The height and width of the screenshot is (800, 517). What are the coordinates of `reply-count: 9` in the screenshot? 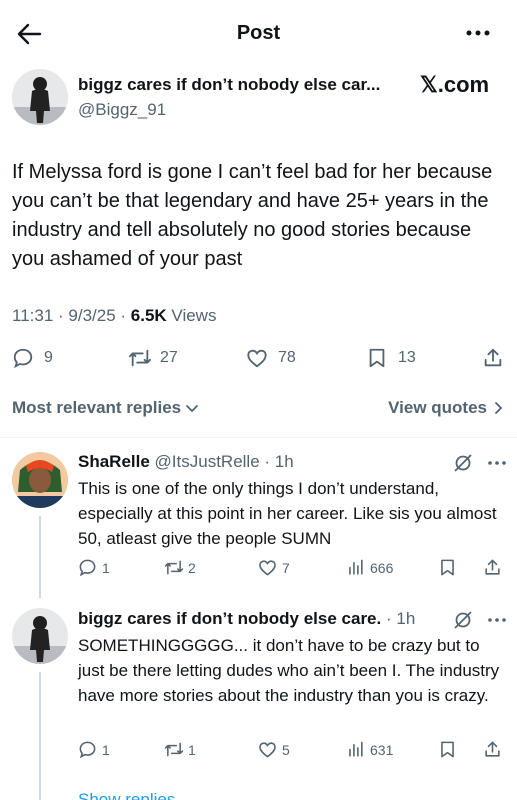 It's located at (48, 357).